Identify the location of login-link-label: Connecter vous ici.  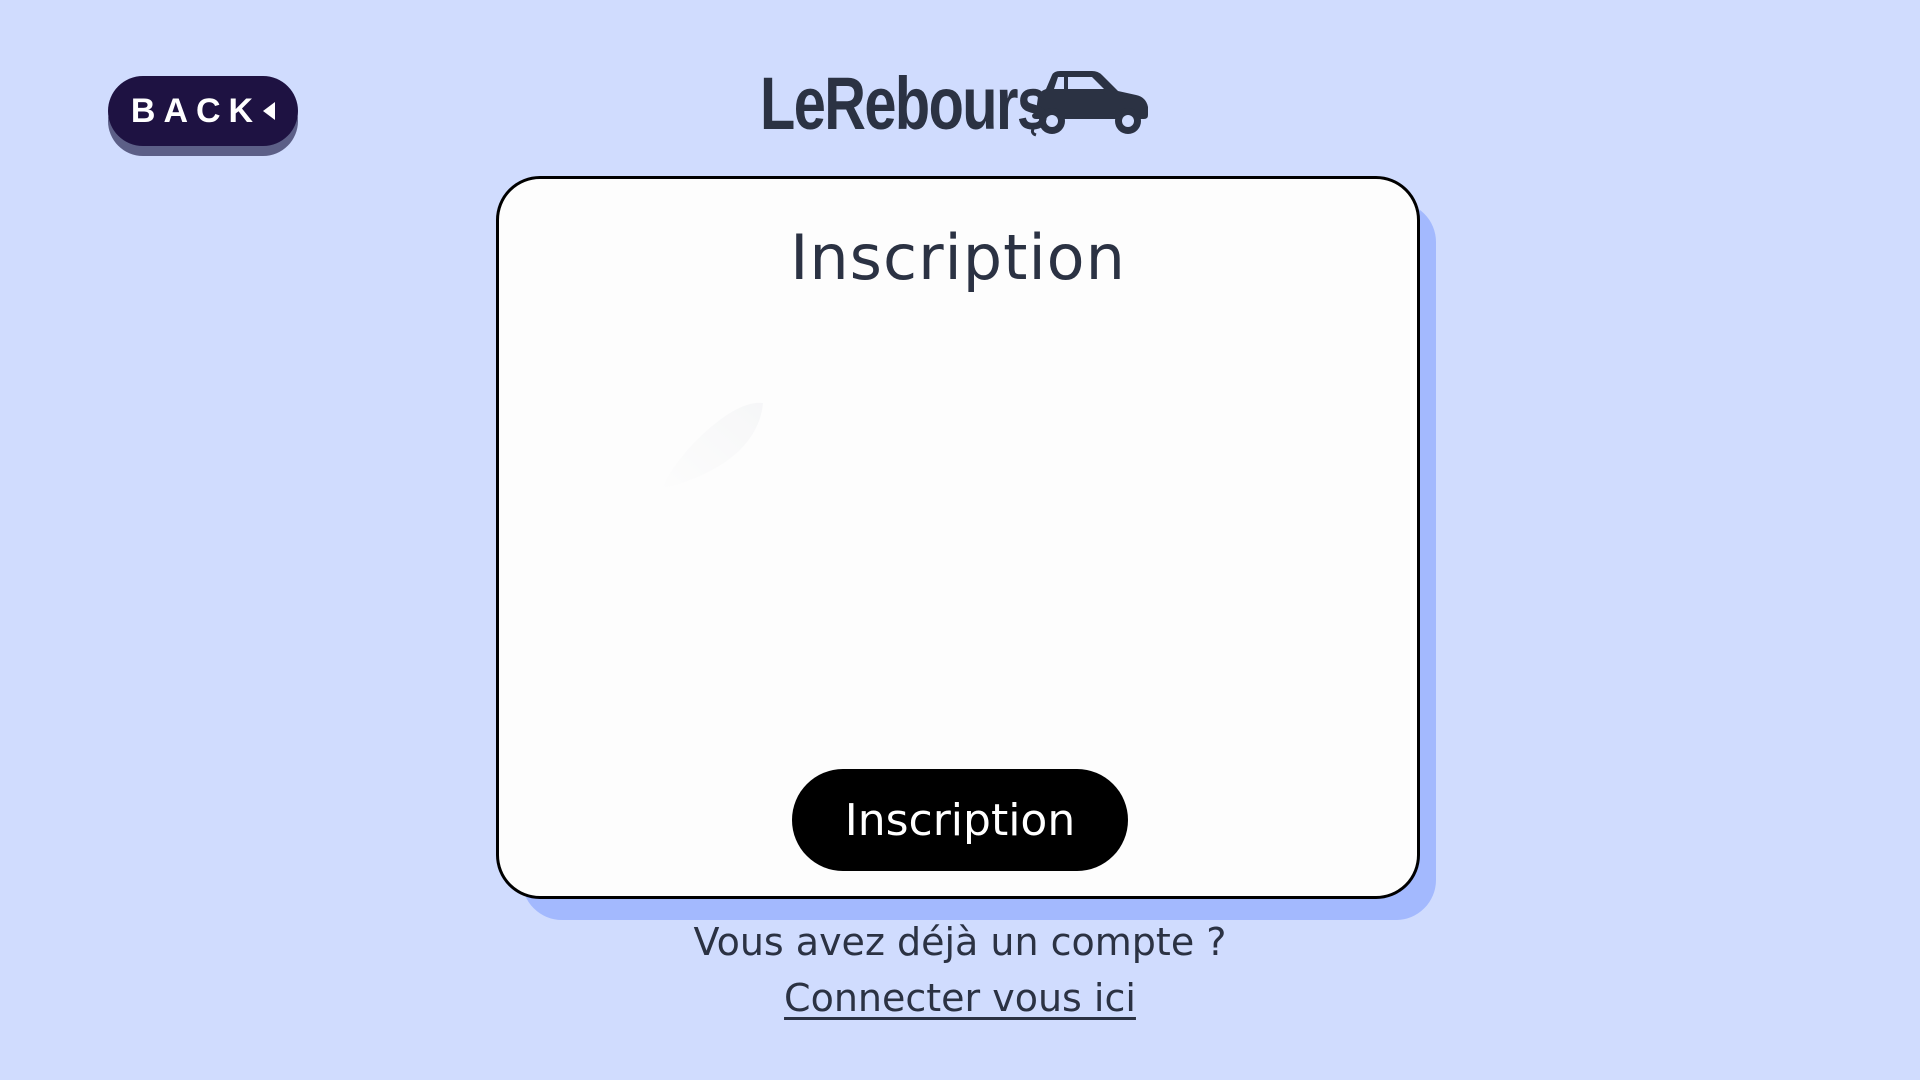
(960, 998).